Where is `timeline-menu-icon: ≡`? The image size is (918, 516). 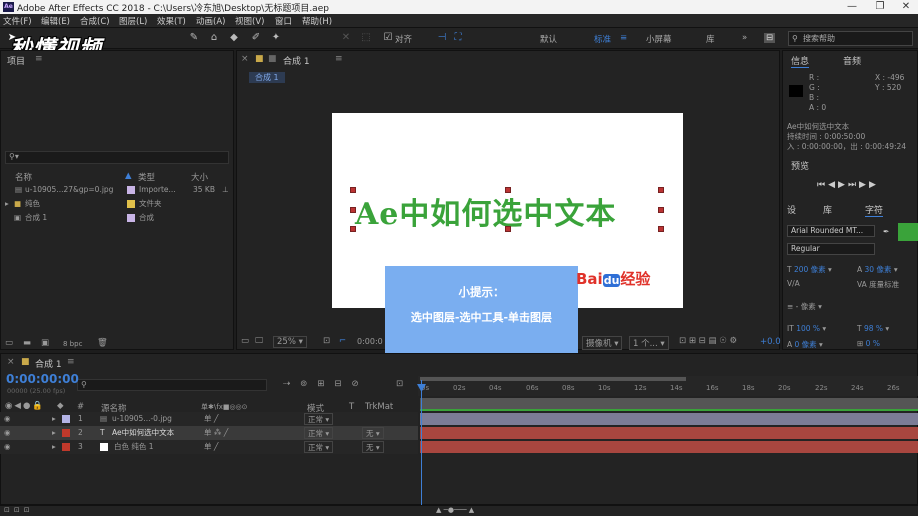
timeline-menu-icon: ≡ is located at coordinates (71, 362).